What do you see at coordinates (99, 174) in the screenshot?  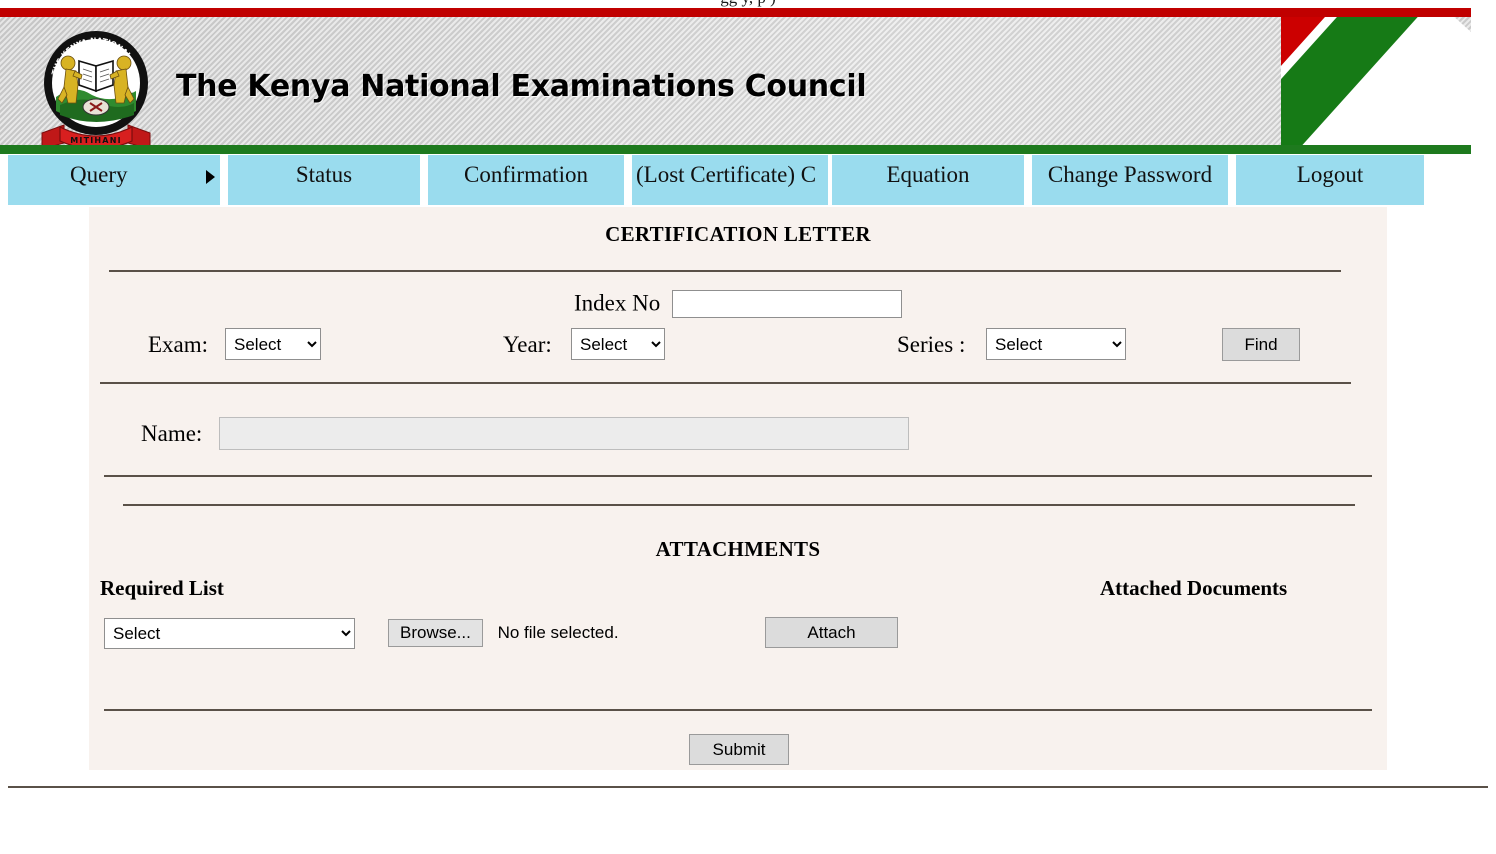 I see `nav-label-query: Query` at bounding box center [99, 174].